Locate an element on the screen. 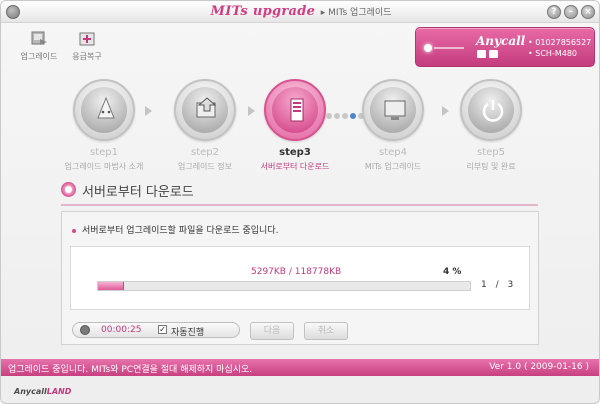 Image resolution: width=600 pixels, height=404 pixels. step-2-circle is located at coordinates (205, 110).